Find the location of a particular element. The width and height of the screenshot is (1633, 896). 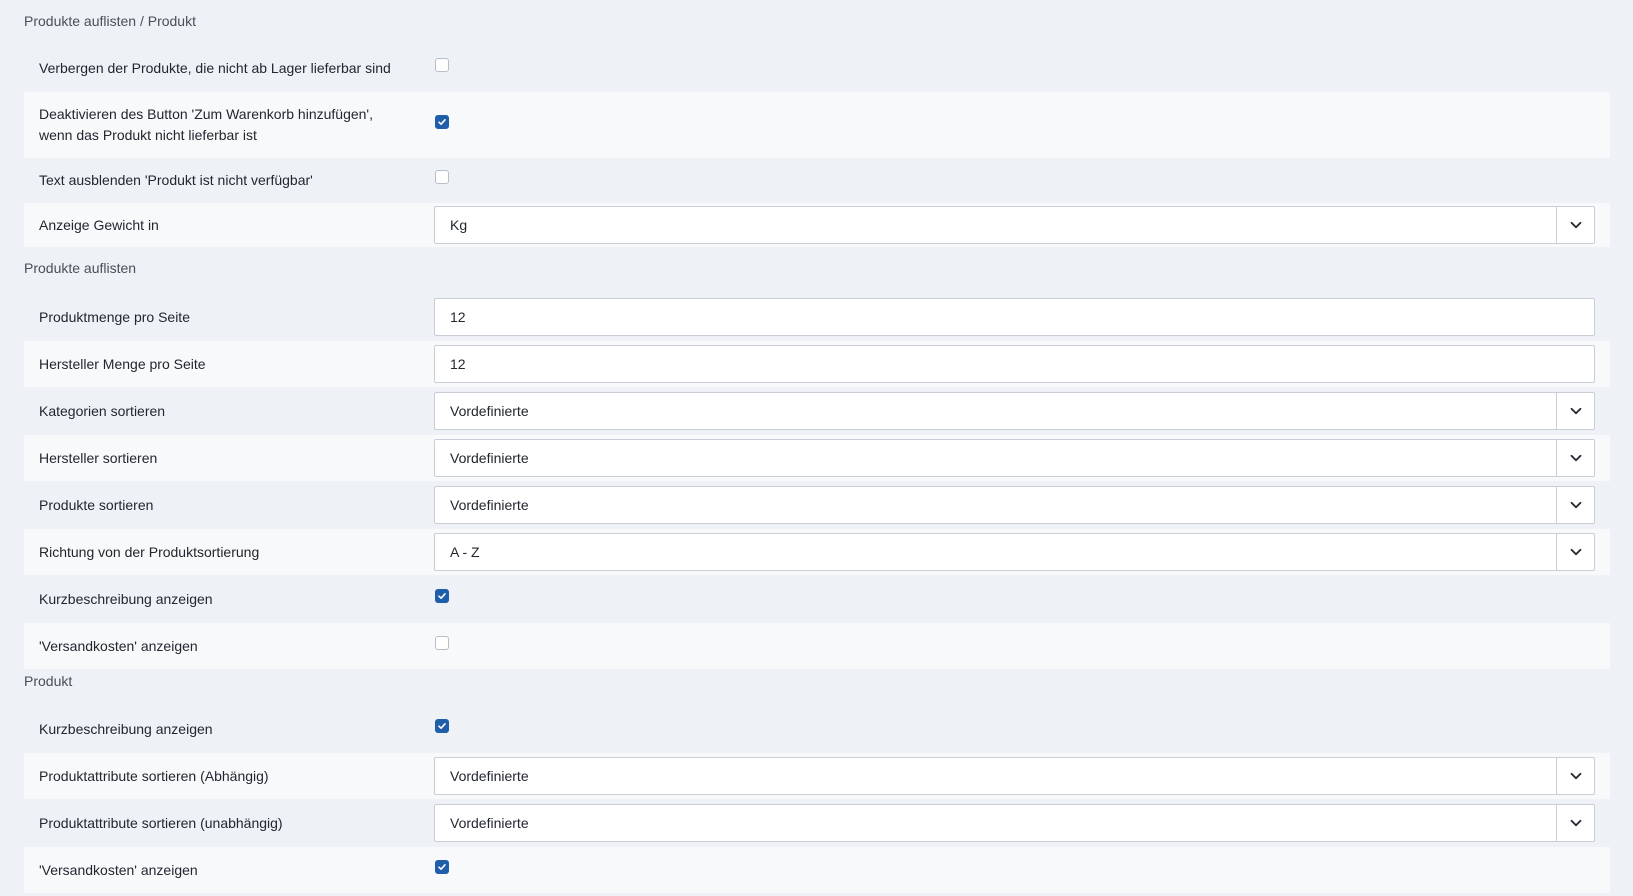

setting-row-sort-manufacturers: Hersteller sortieren Vordefinierte is located at coordinates (817, 458).